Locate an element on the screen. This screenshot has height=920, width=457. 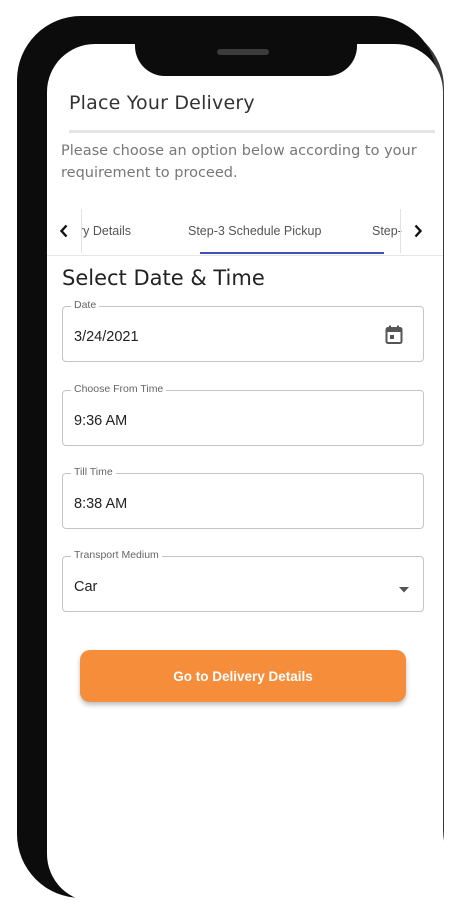
active-tab-indicator is located at coordinates (292, 253).